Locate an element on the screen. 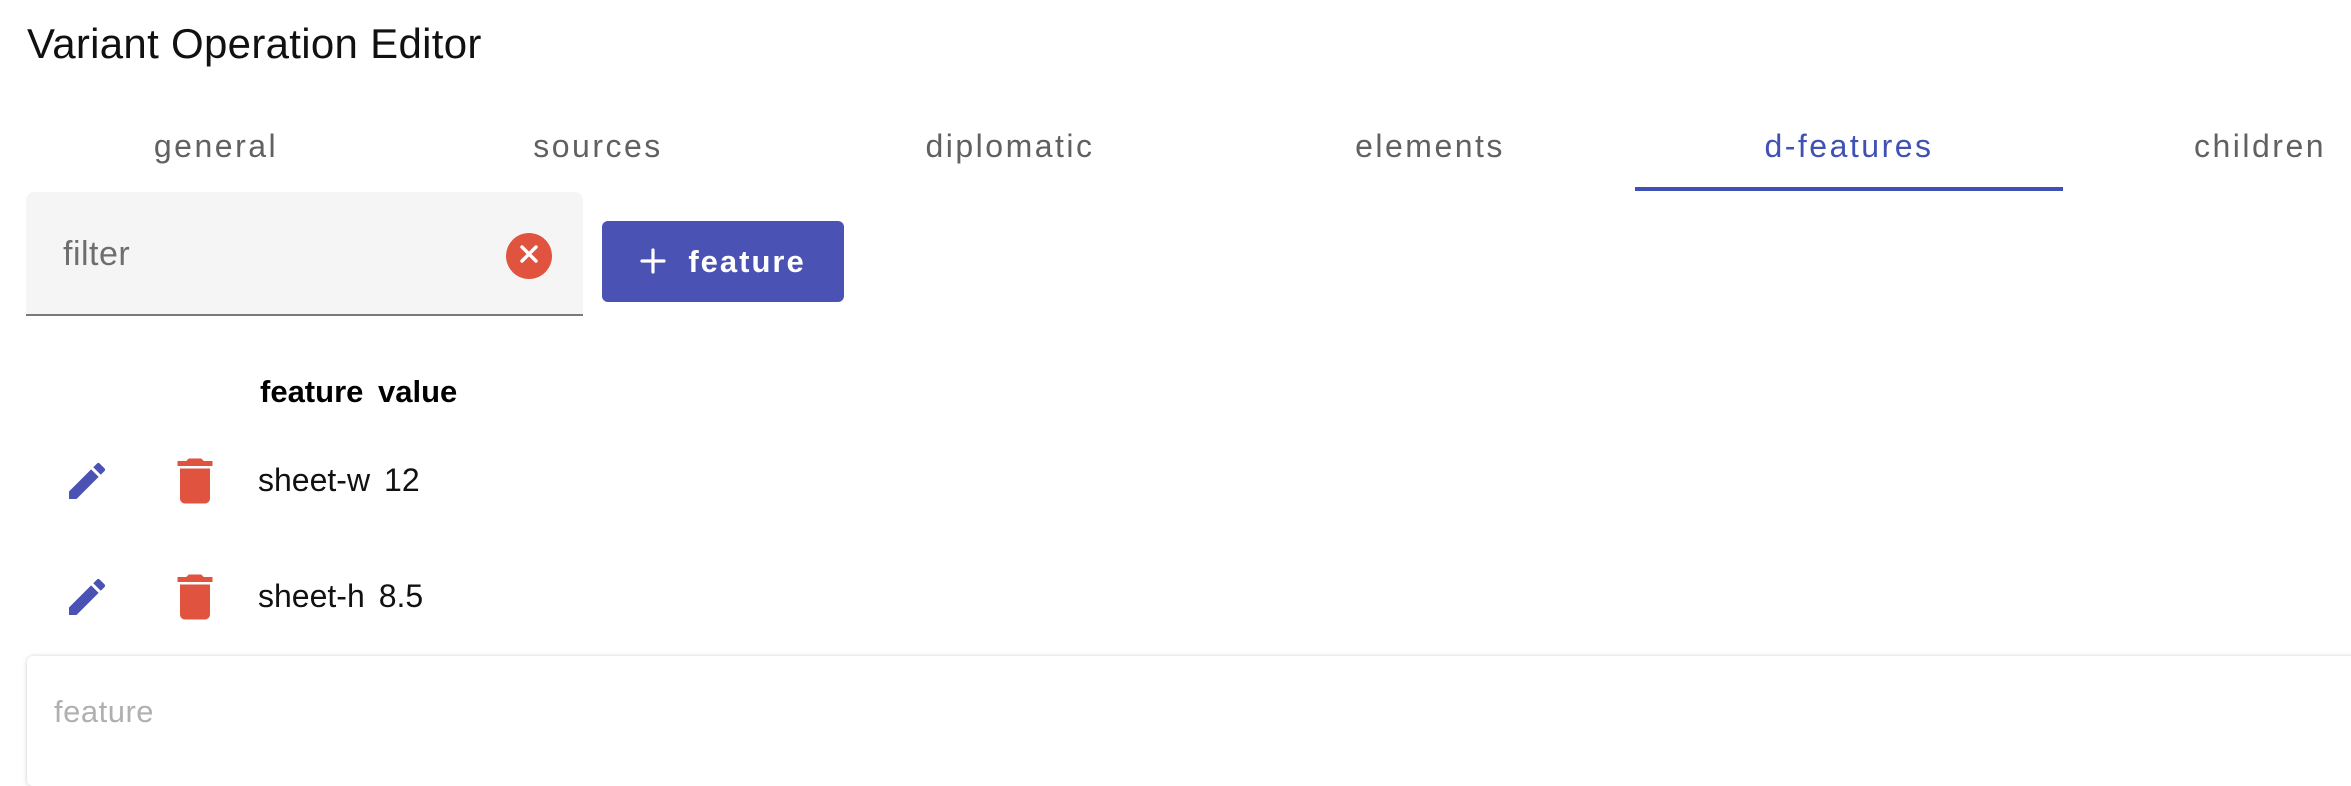  row-text: sheet-h 8.5 is located at coordinates (340, 596).